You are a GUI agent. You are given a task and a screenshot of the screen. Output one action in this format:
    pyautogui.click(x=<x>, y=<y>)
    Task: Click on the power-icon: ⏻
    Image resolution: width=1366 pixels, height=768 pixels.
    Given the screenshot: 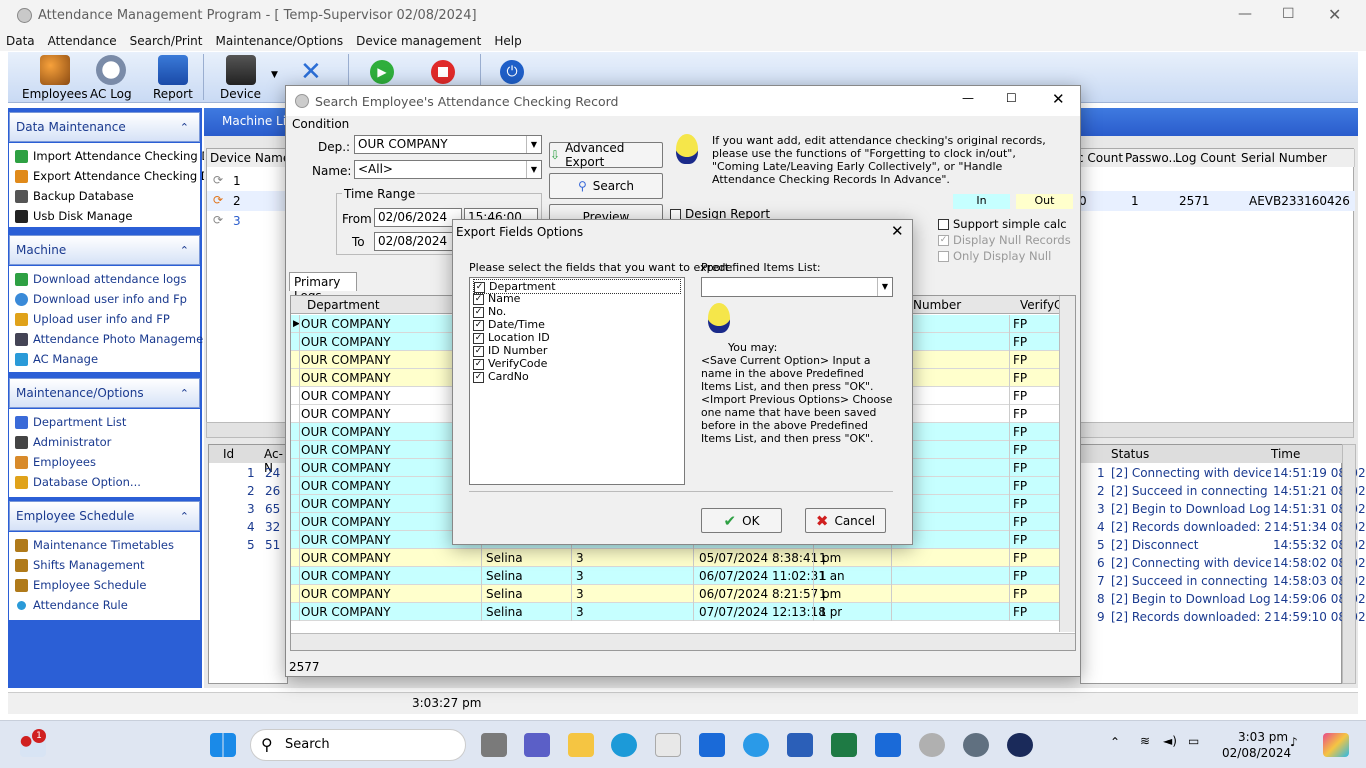 What is the action you would take?
    pyautogui.click(x=512, y=72)
    